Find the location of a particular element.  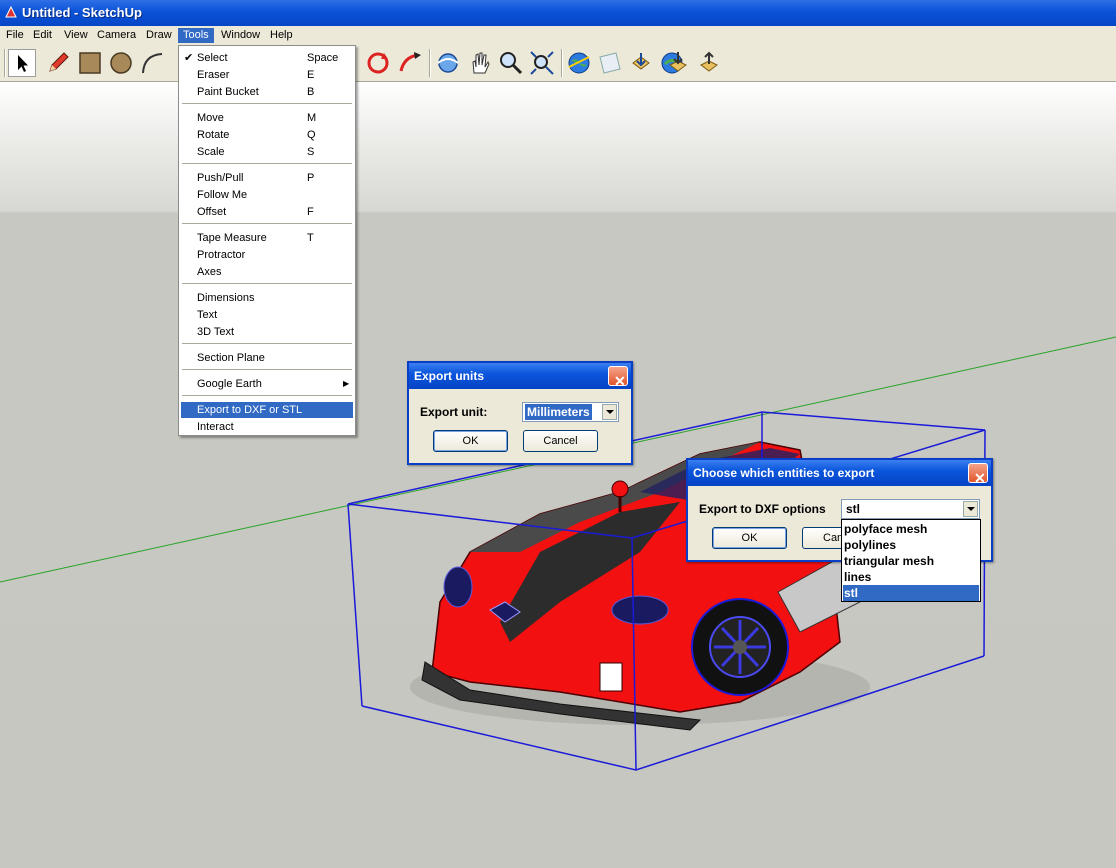

list-option-triangular-mesh: triangular mesh is located at coordinates (911, 561).